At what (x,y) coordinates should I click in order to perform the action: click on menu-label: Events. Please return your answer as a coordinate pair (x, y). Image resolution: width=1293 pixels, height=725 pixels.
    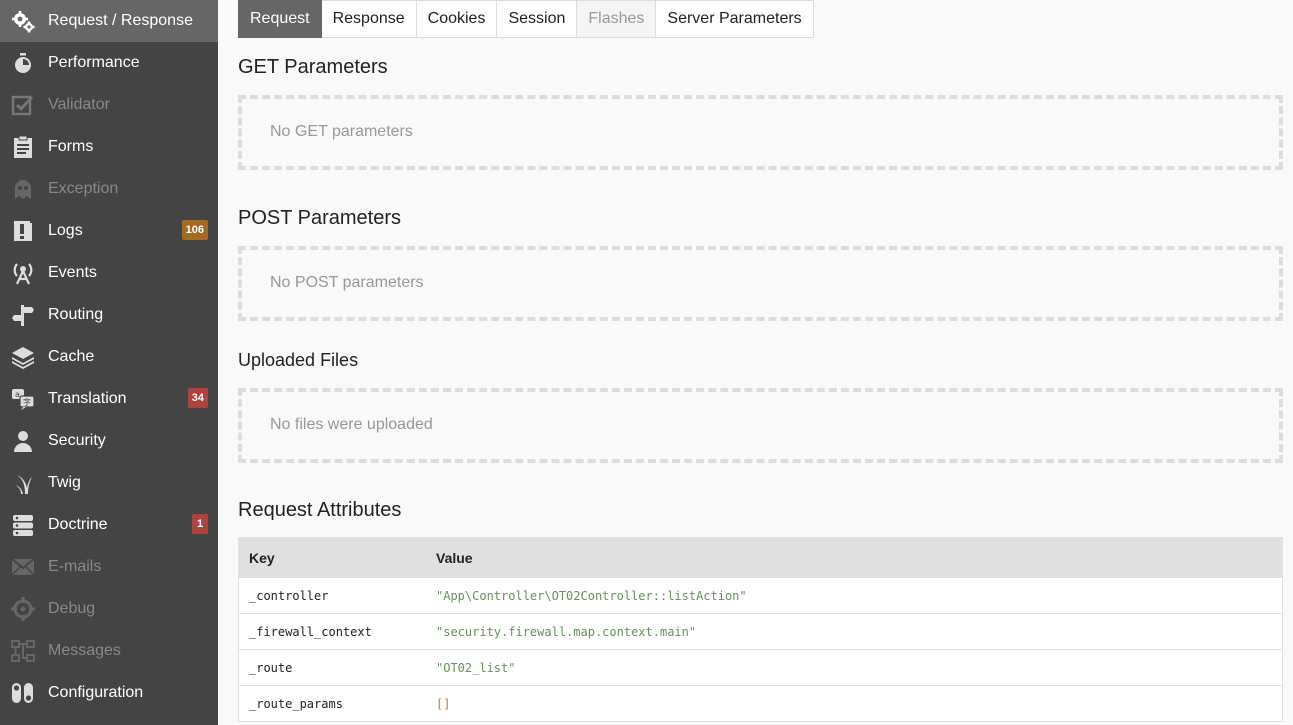
    Looking at the image, I should click on (72, 272).